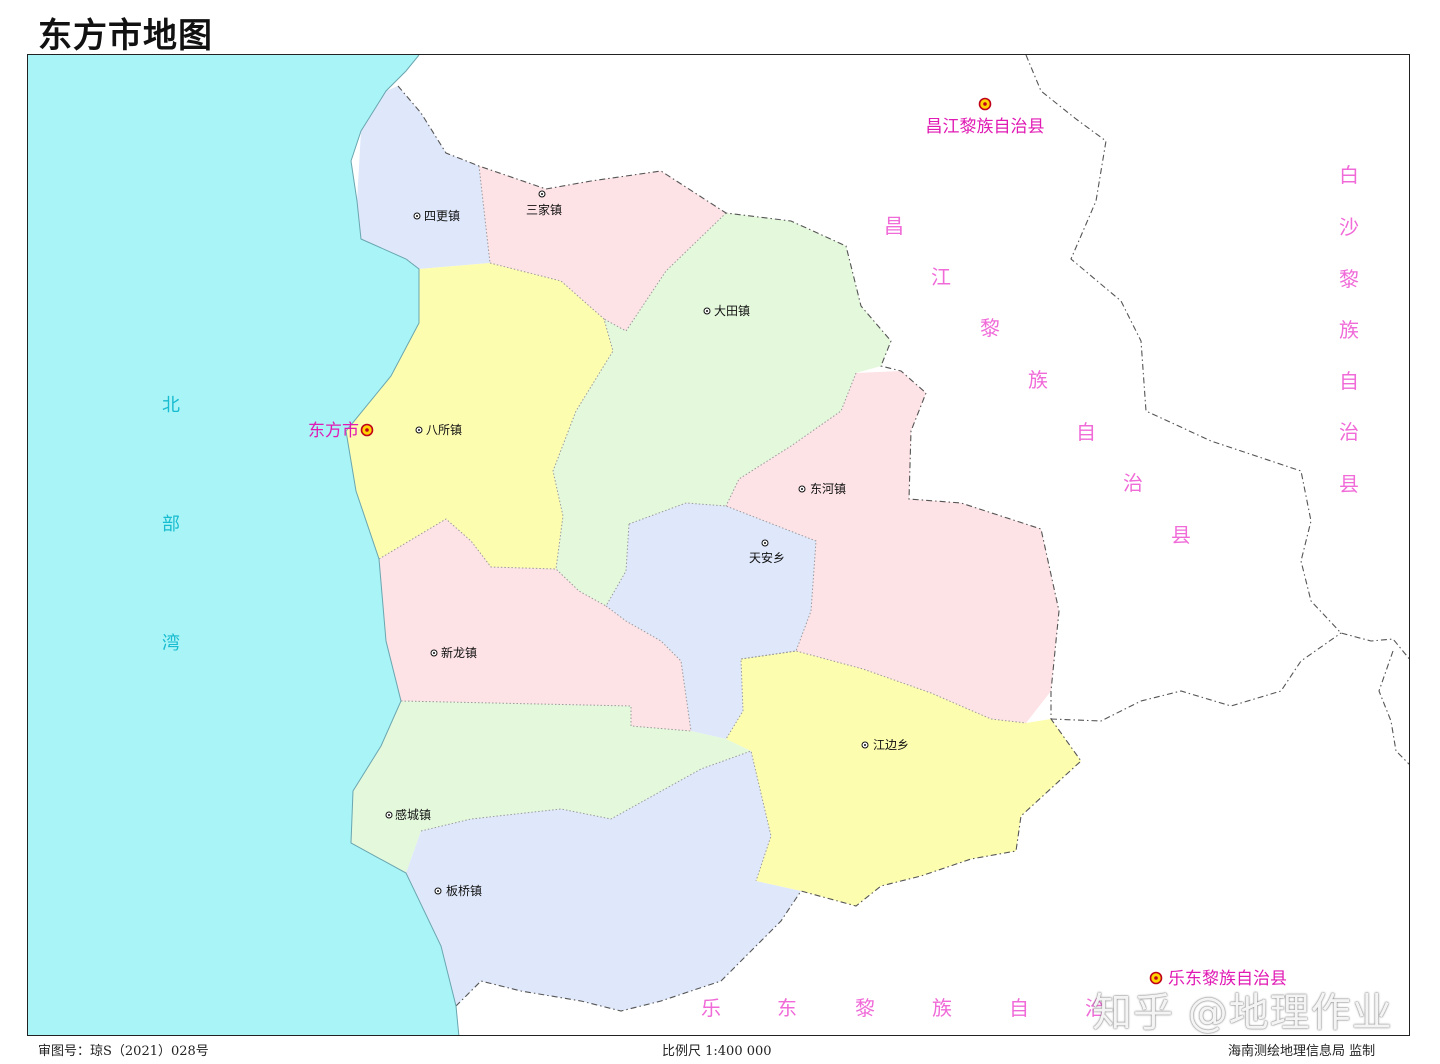 The width and height of the screenshot is (1440, 1064). What do you see at coordinates (459, 652) in the screenshot?
I see `town-label: 新龙镇` at bounding box center [459, 652].